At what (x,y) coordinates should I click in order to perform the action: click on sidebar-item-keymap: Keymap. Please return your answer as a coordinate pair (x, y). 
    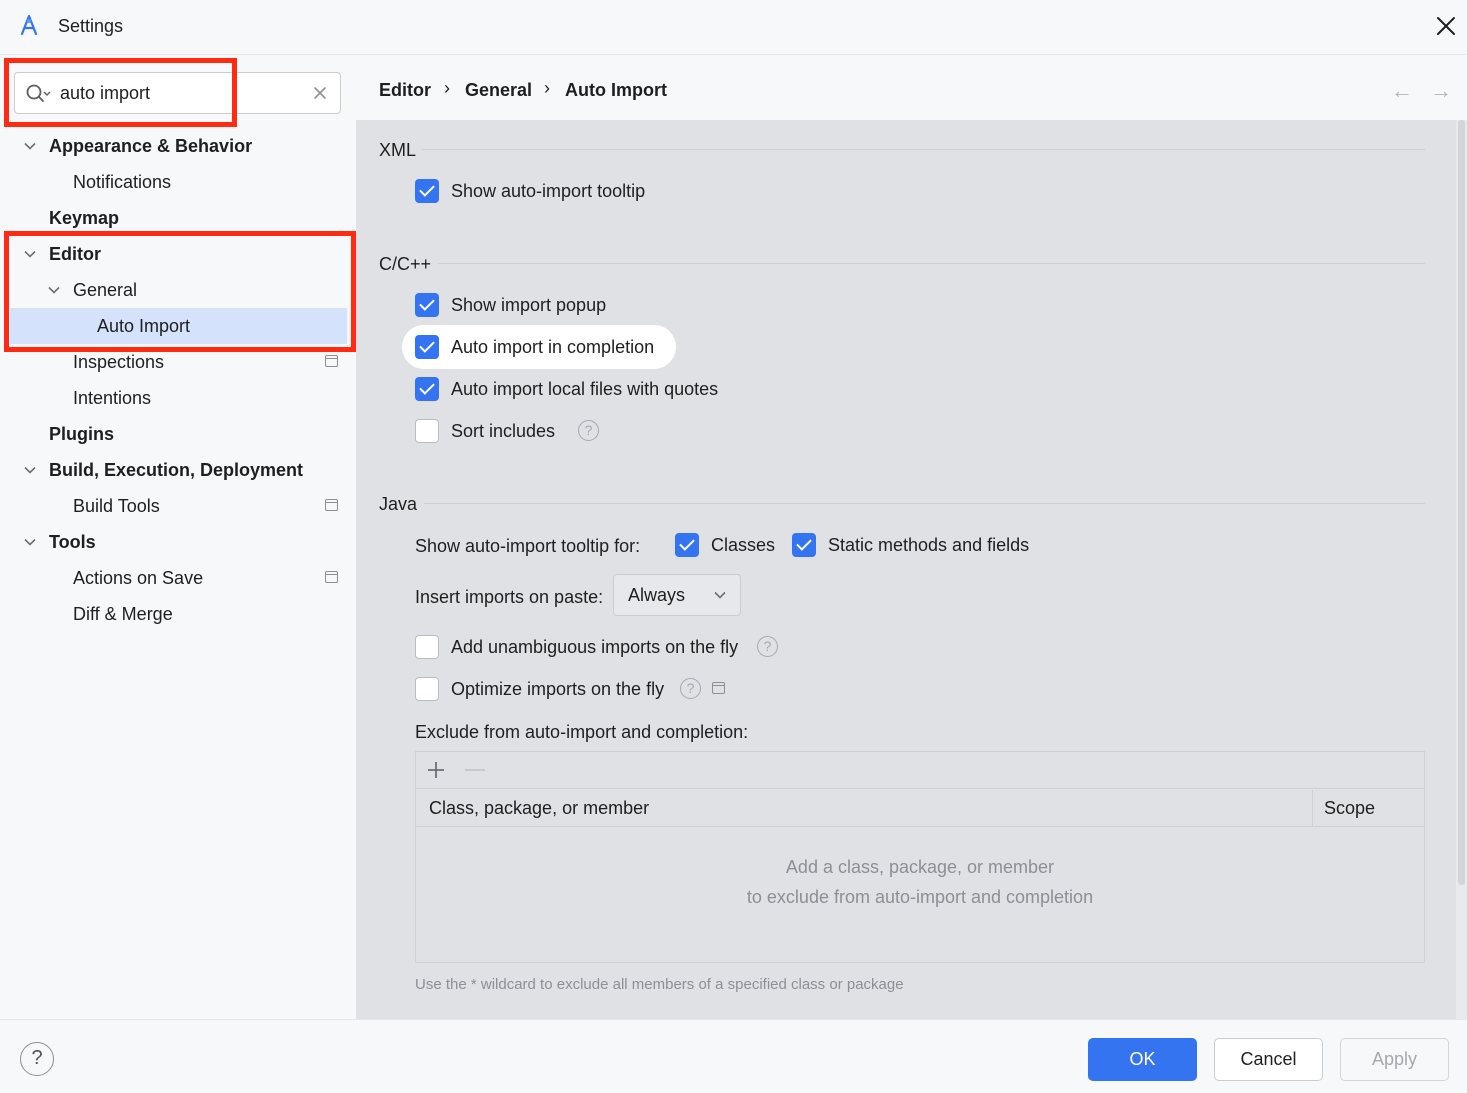
    Looking at the image, I should click on (177, 218).